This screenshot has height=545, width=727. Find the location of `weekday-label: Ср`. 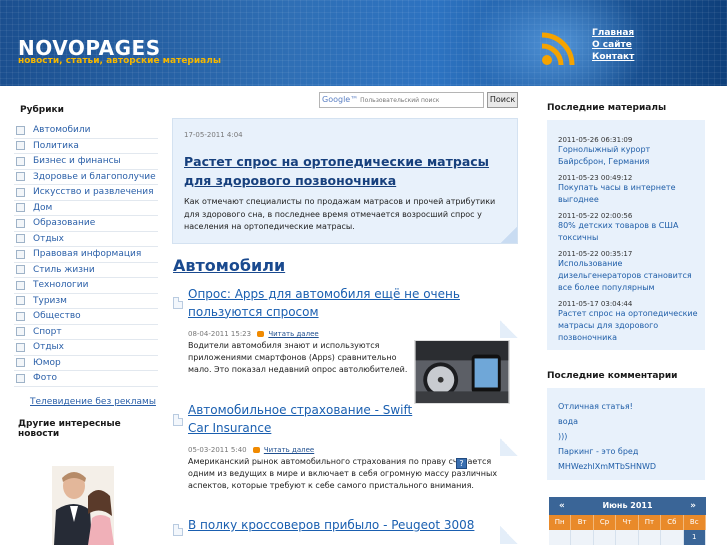

weekday-label: Ср is located at coordinates (605, 522).